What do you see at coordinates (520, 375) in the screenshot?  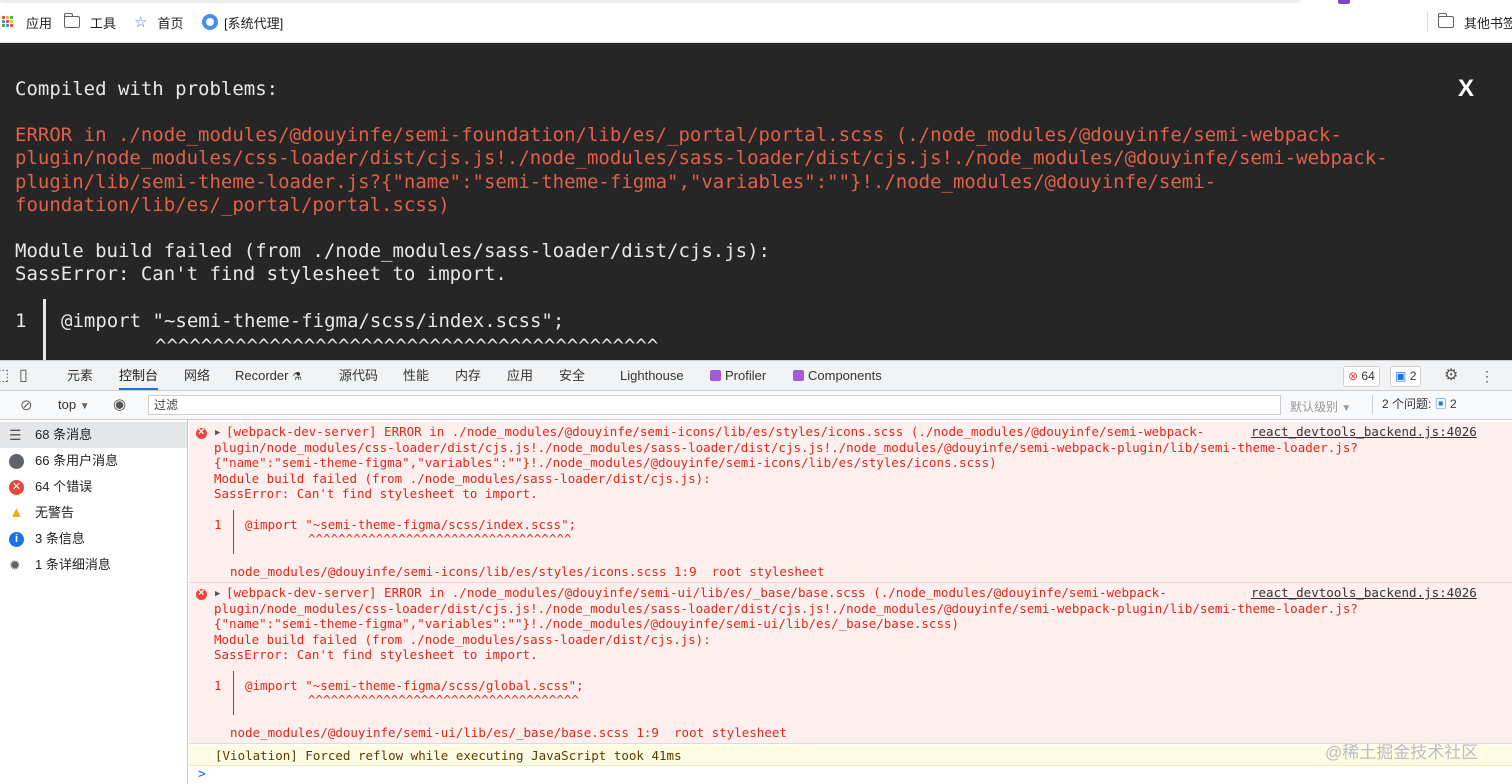 I see `tab-application: 应用` at bounding box center [520, 375].